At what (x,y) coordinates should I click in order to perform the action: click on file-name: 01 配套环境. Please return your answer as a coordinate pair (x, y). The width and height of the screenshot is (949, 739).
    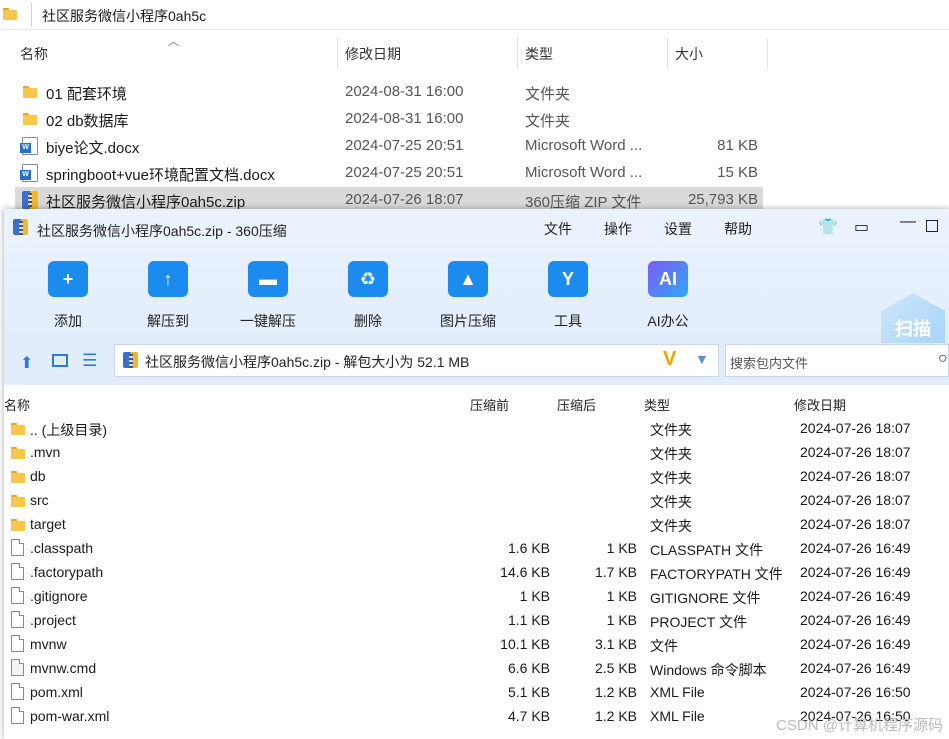
    Looking at the image, I should click on (86, 94).